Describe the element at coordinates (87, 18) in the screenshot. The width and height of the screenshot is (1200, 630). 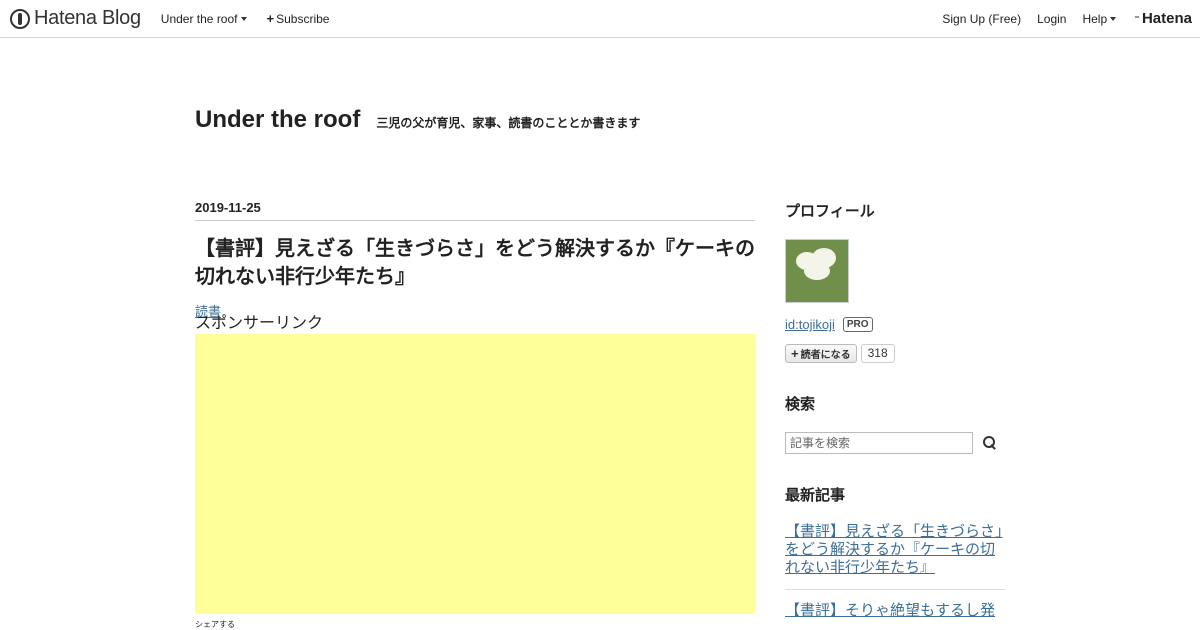
I see `hatena-blog-logo-text: Hatena Blog` at that location.